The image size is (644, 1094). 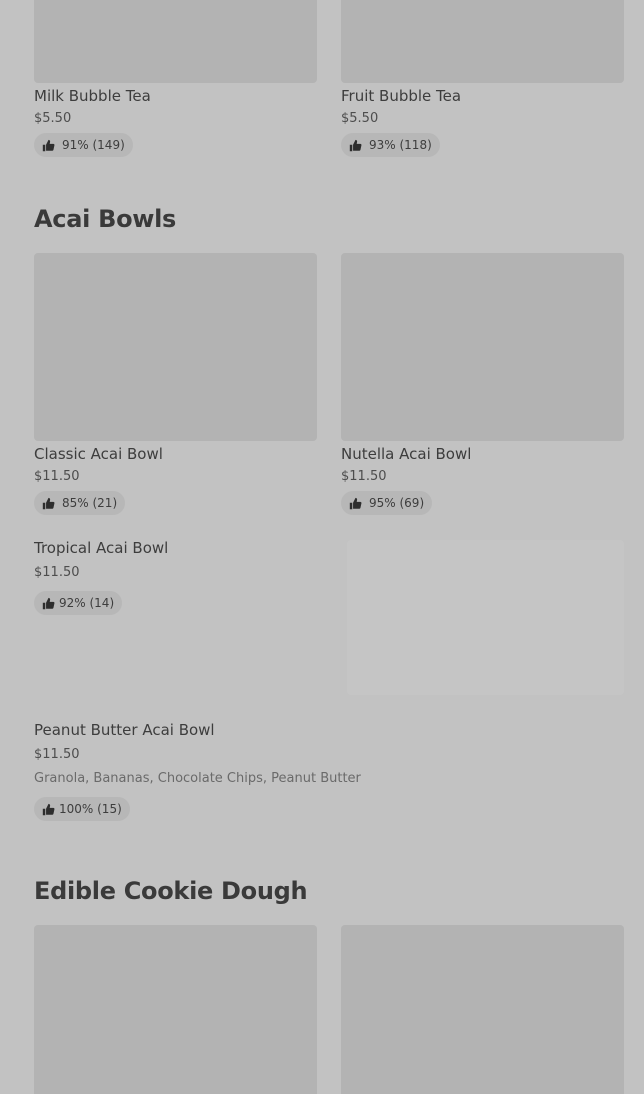 I want to click on tropical-acai-bowl-image, so click(x=485, y=617).